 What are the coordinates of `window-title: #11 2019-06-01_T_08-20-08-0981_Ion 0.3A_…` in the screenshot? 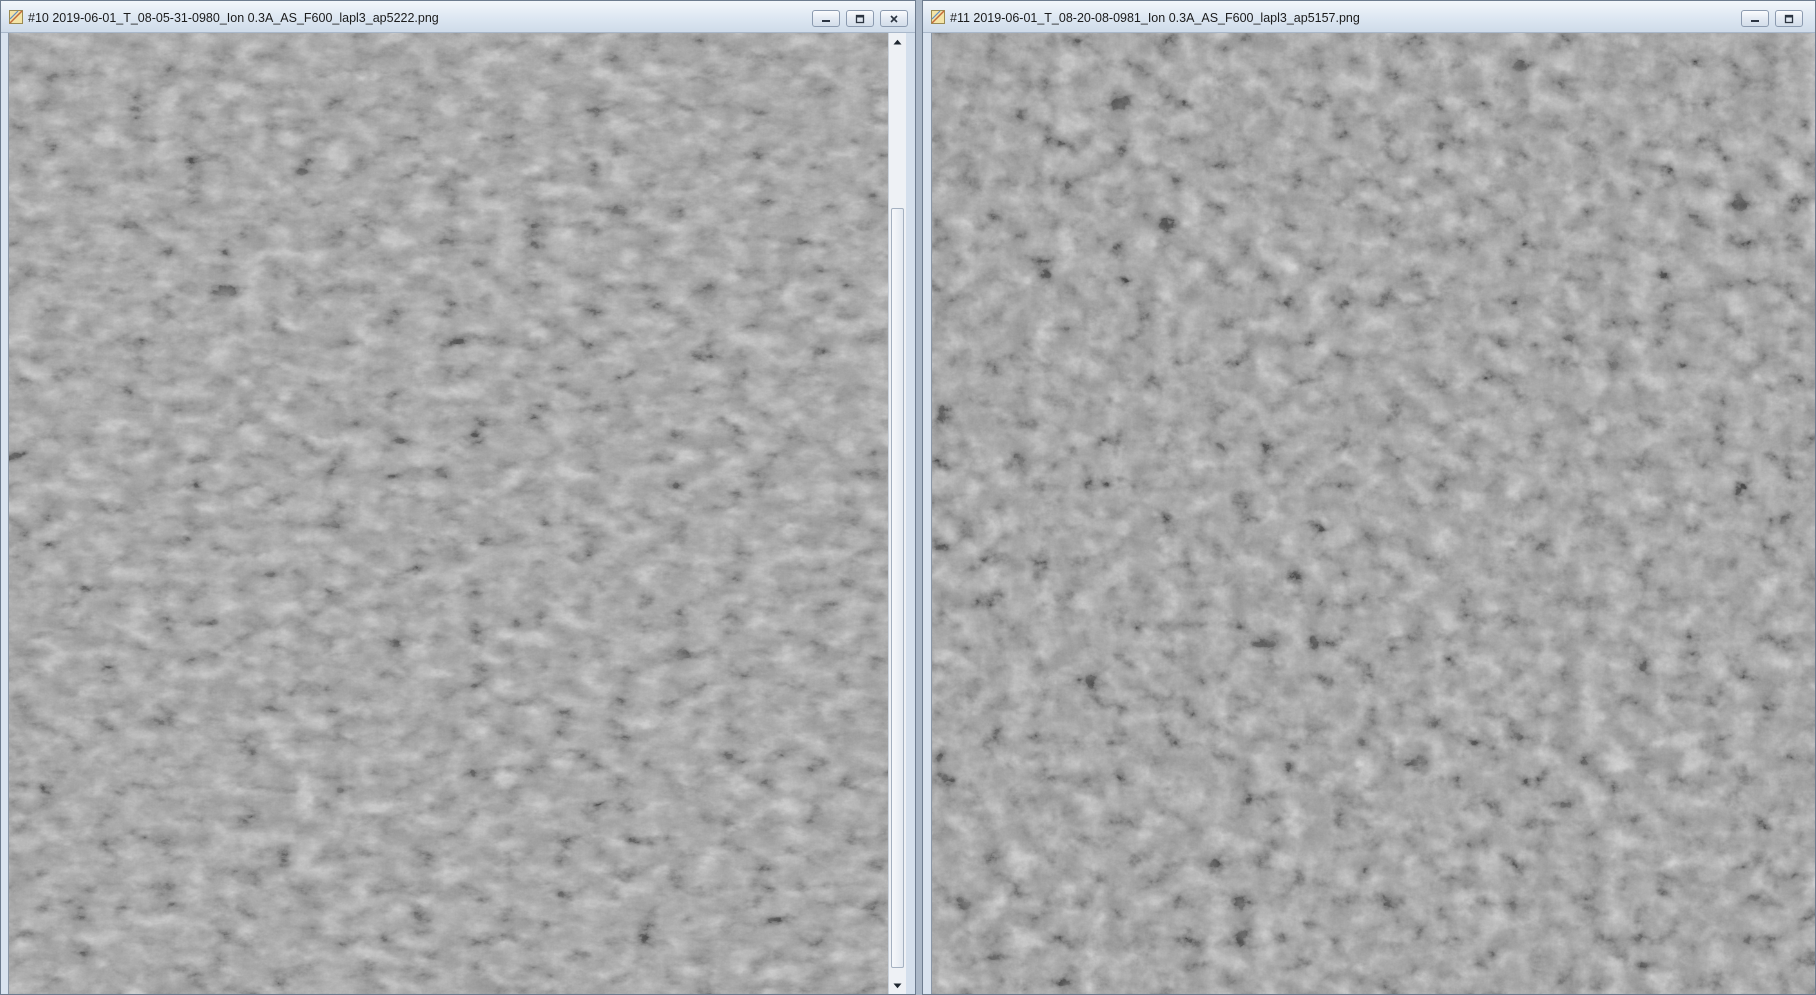 It's located at (1155, 18).